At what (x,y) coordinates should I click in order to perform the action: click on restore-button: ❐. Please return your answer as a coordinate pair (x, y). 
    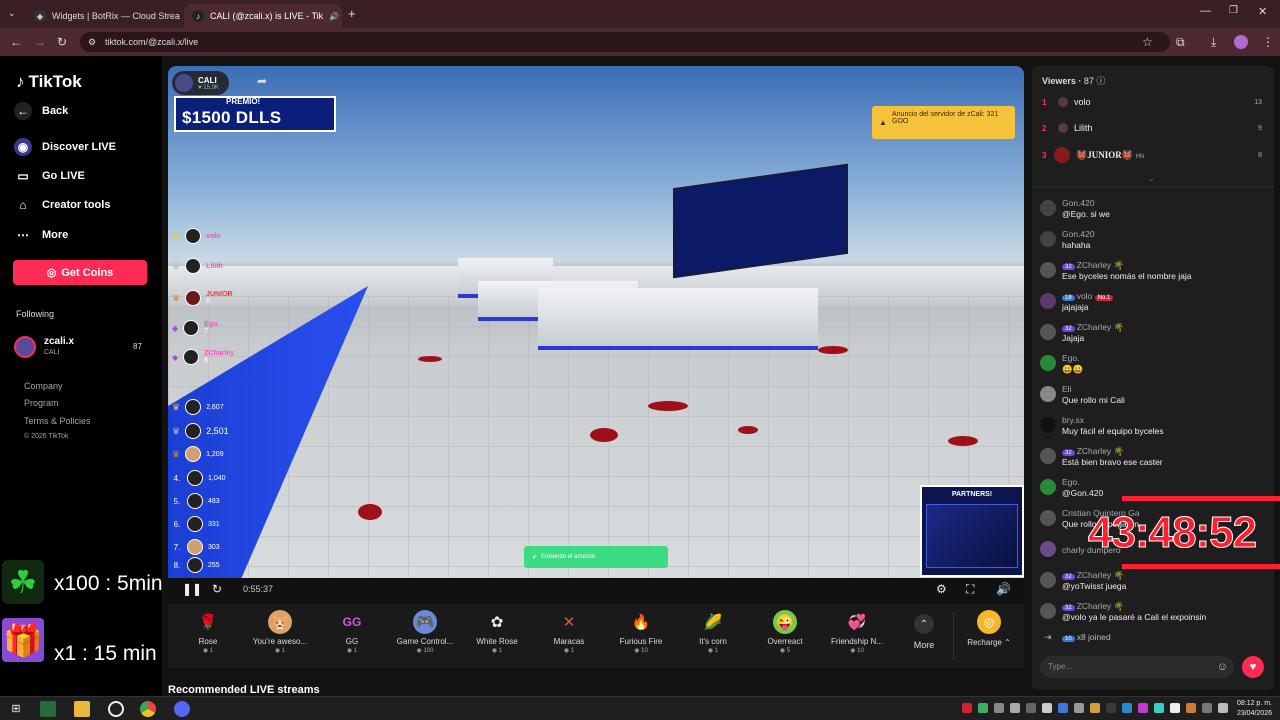
    Looking at the image, I should click on (1233, 10).